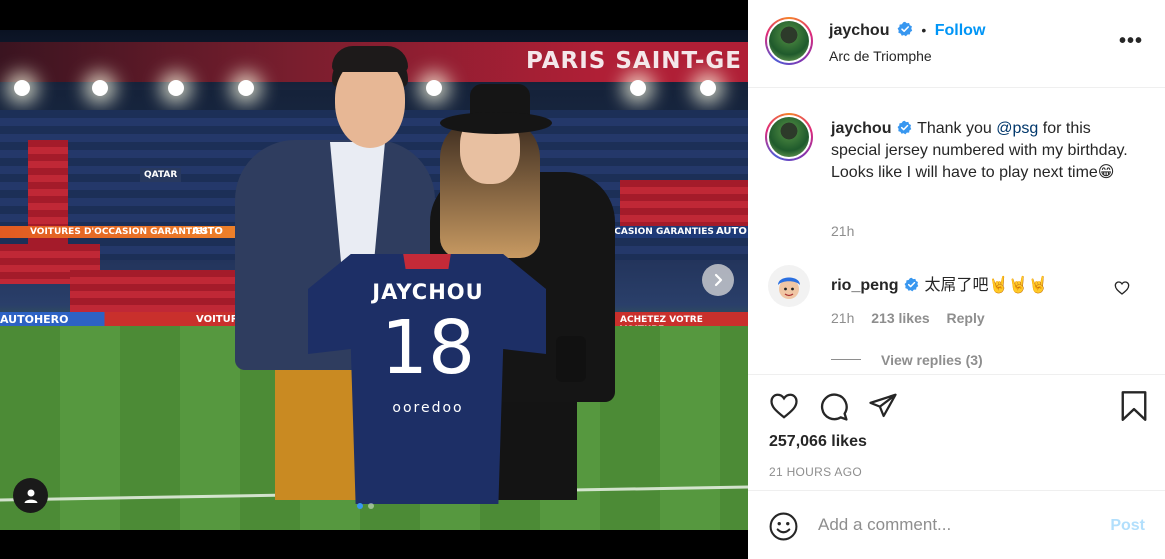 This screenshot has height=559, width=1165. I want to click on carousel-dot-active, so click(360, 506).